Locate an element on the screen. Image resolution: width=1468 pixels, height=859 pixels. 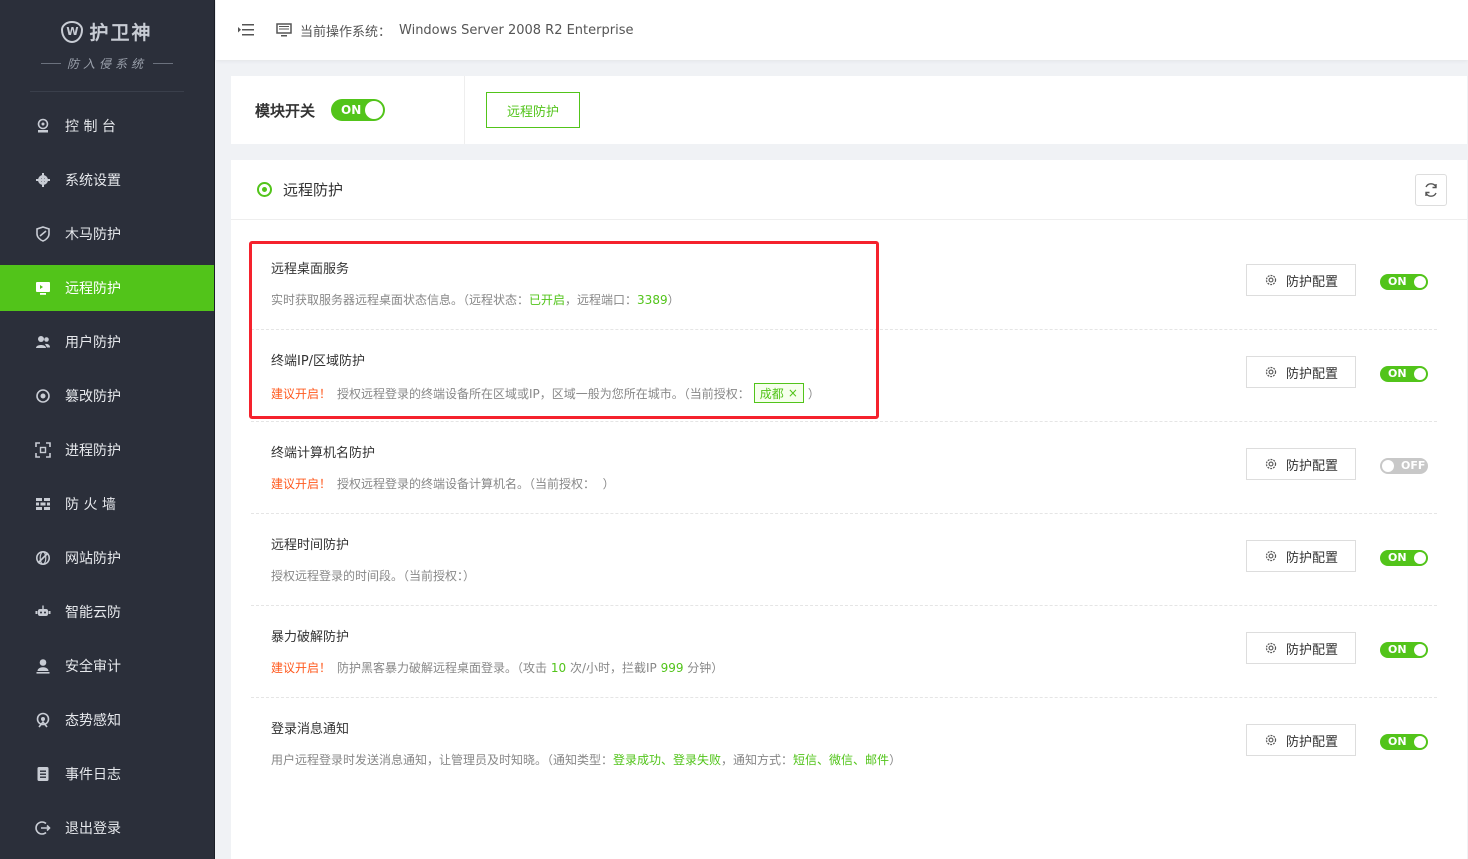
description-text: 用户远程登录时发送消息通知，让管理员及时知晓。（通知类型： is located at coordinates (442, 760).